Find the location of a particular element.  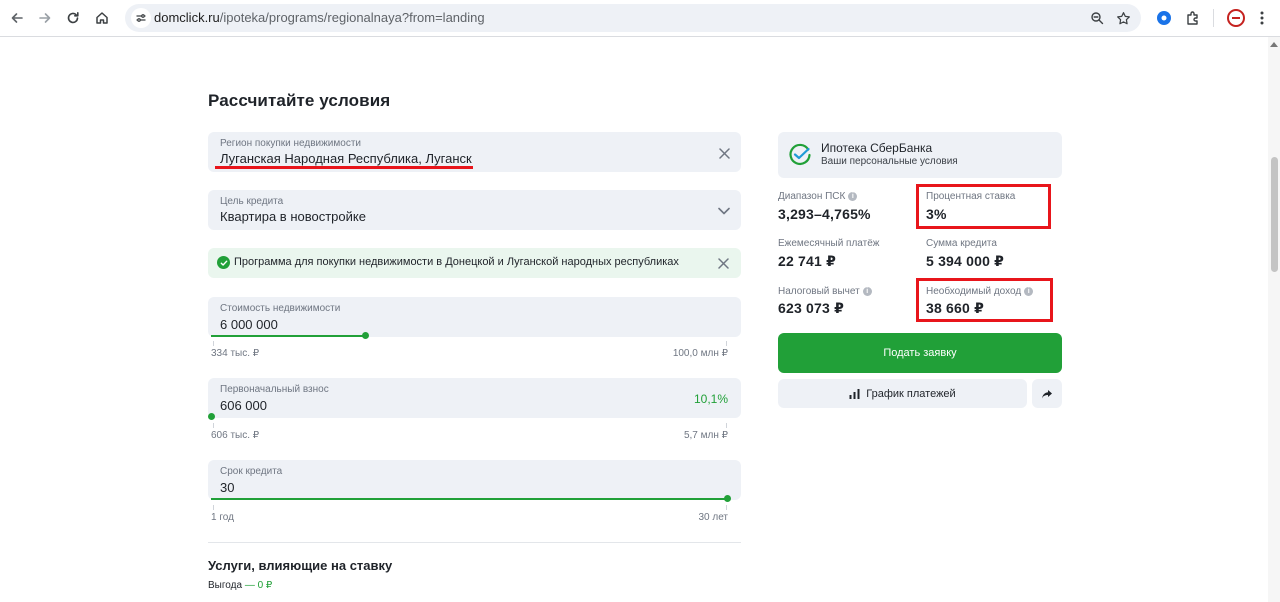

arrow-right-icon is located at coordinates (45, 18).